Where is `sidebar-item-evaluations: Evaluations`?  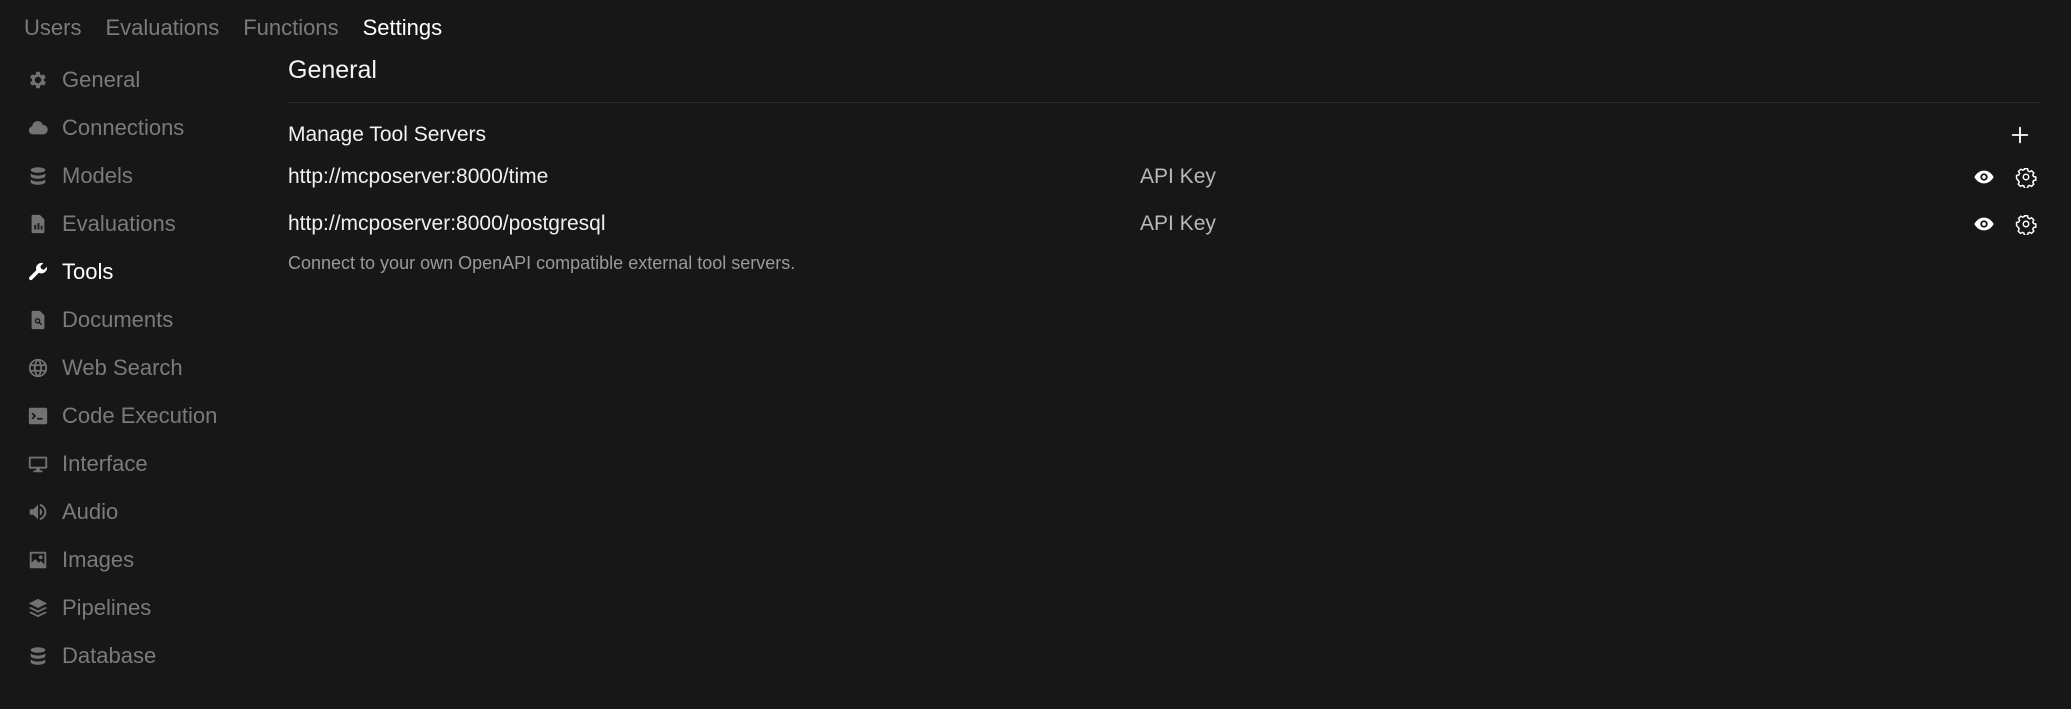 sidebar-item-evaluations: Evaluations is located at coordinates (141, 224).